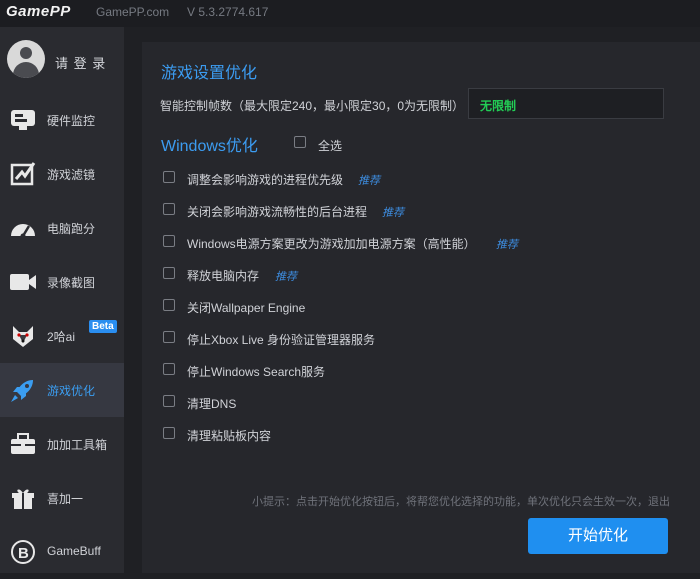 The width and height of the screenshot is (700, 579). Describe the element at coordinates (38, 11) in the screenshot. I see `app-logo: GamePP` at that location.